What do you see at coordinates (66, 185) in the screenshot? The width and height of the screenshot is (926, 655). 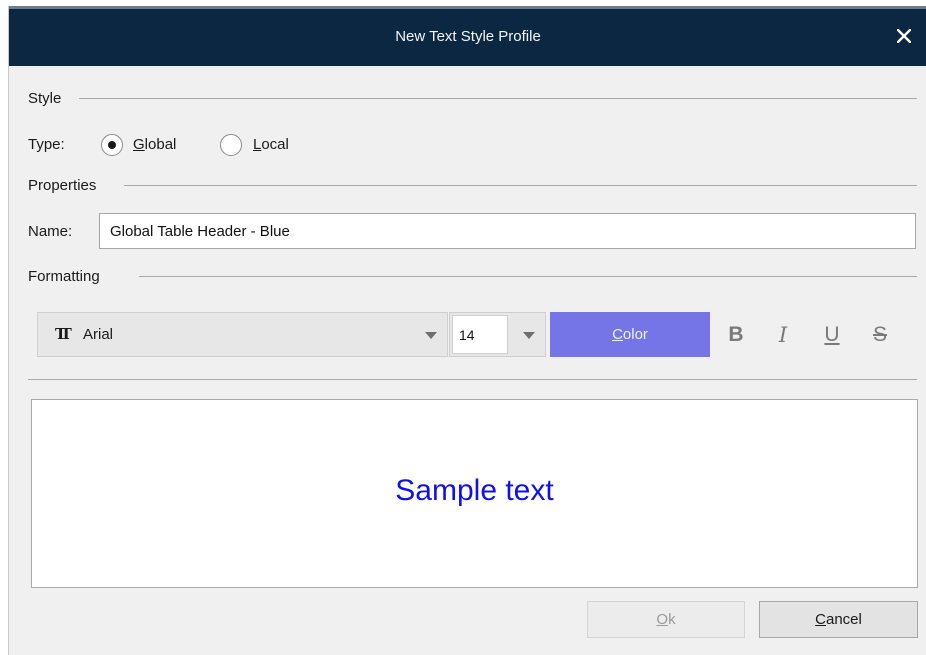 I see `properties-section-label: Properties` at bounding box center [66, 185].